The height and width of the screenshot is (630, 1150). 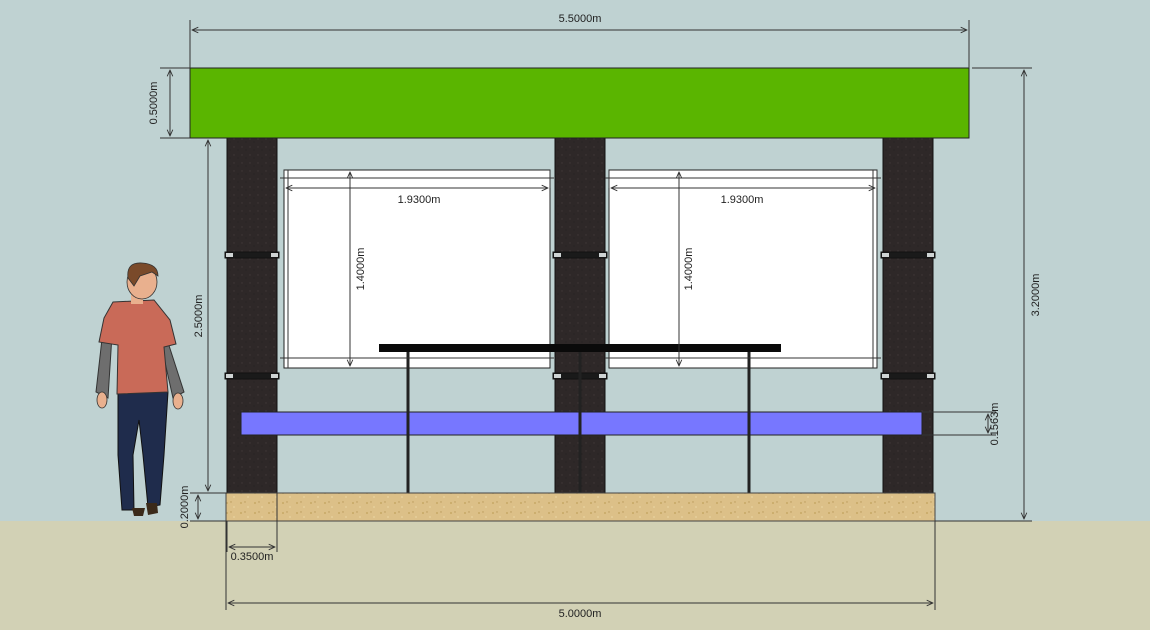 I want to click on dim-total-height: 3.2000m, so click(x=1036, y=295).